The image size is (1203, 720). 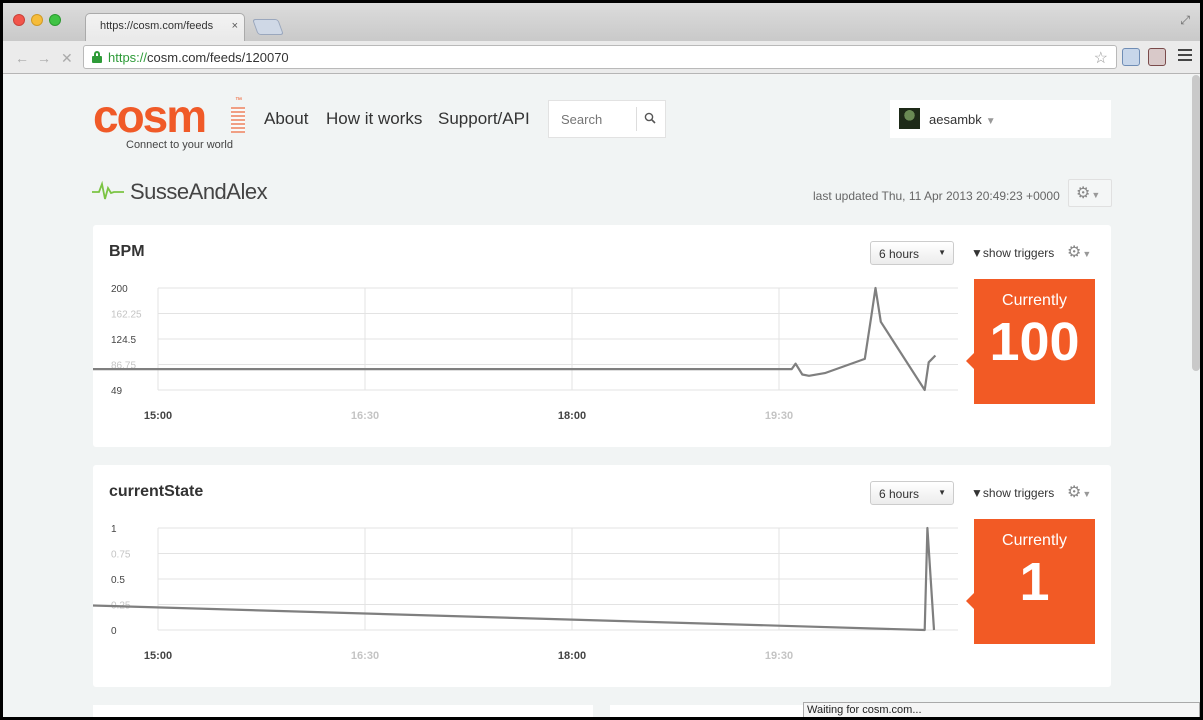 What do you see at coordinates (909, 118) in the screenshot?
I see `avatar` at bounding box center [909, 118].